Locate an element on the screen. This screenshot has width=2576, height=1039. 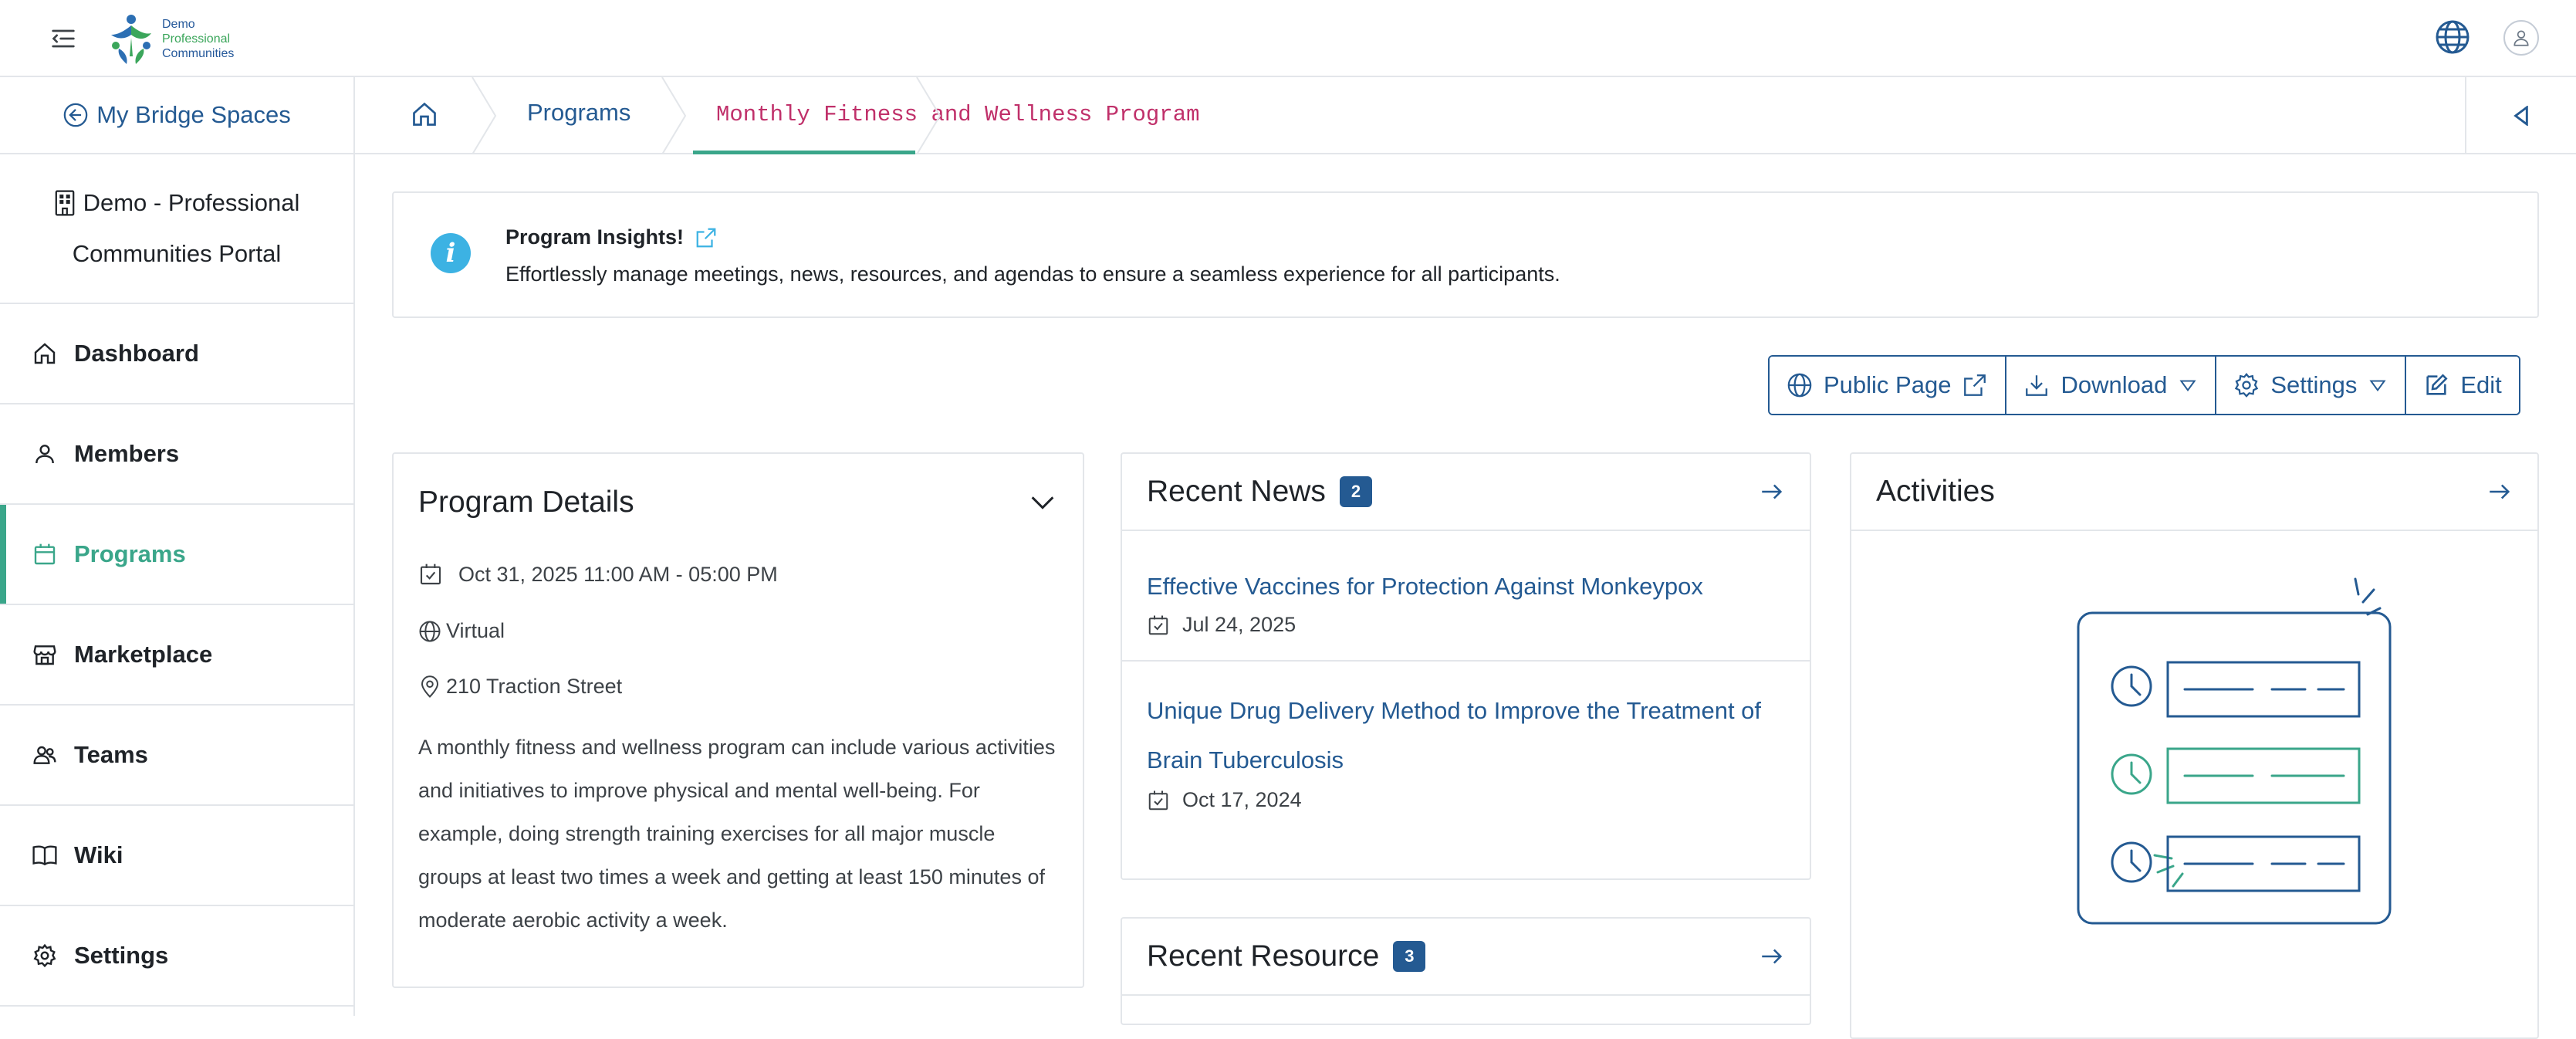
sidebar-item-settings: Settings is located at coordinates (176, 956).